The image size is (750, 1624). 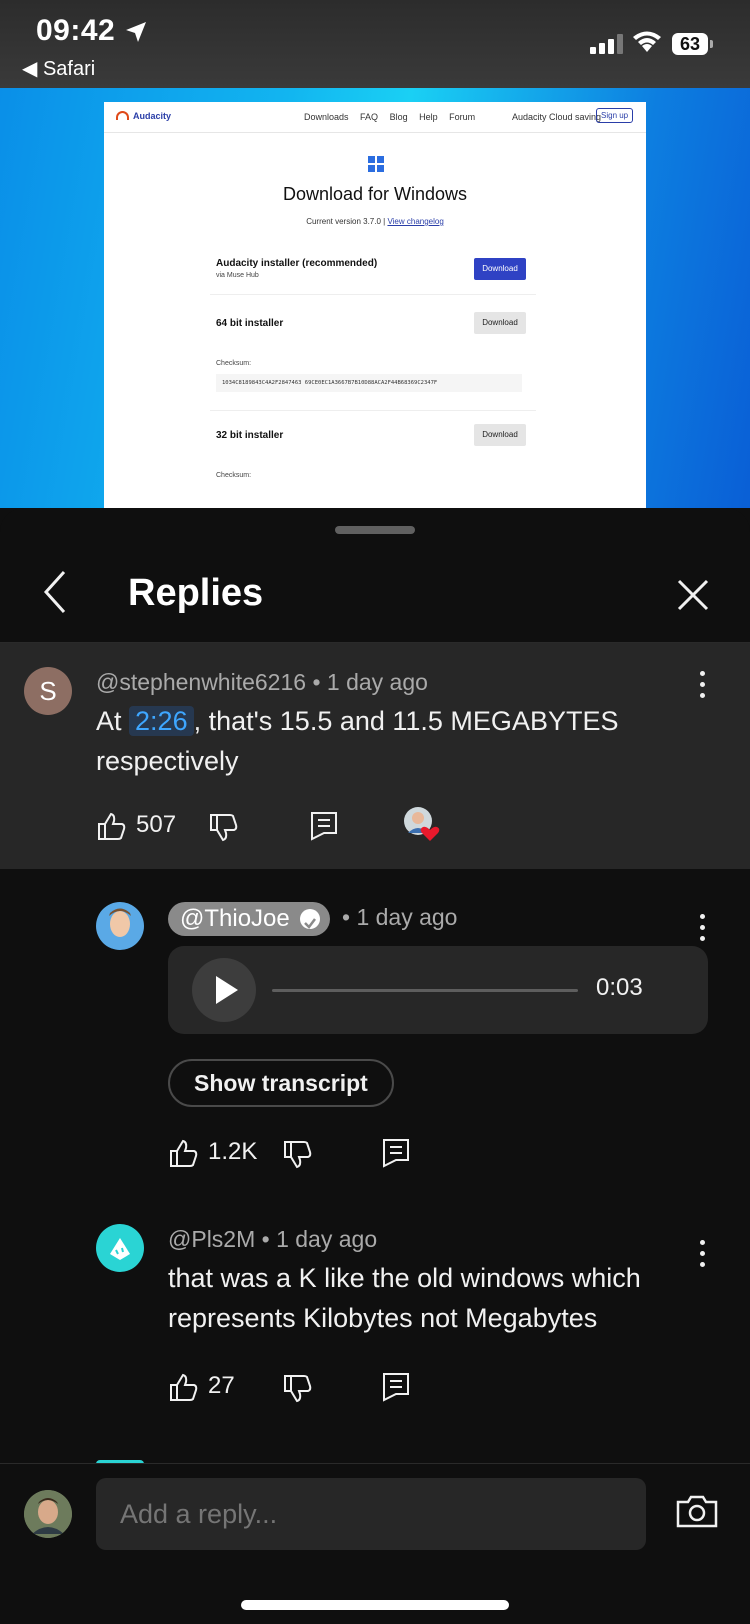 I want to click on status-bar: 09:42 ◀ Safari 63, so click(x=375, y=44).